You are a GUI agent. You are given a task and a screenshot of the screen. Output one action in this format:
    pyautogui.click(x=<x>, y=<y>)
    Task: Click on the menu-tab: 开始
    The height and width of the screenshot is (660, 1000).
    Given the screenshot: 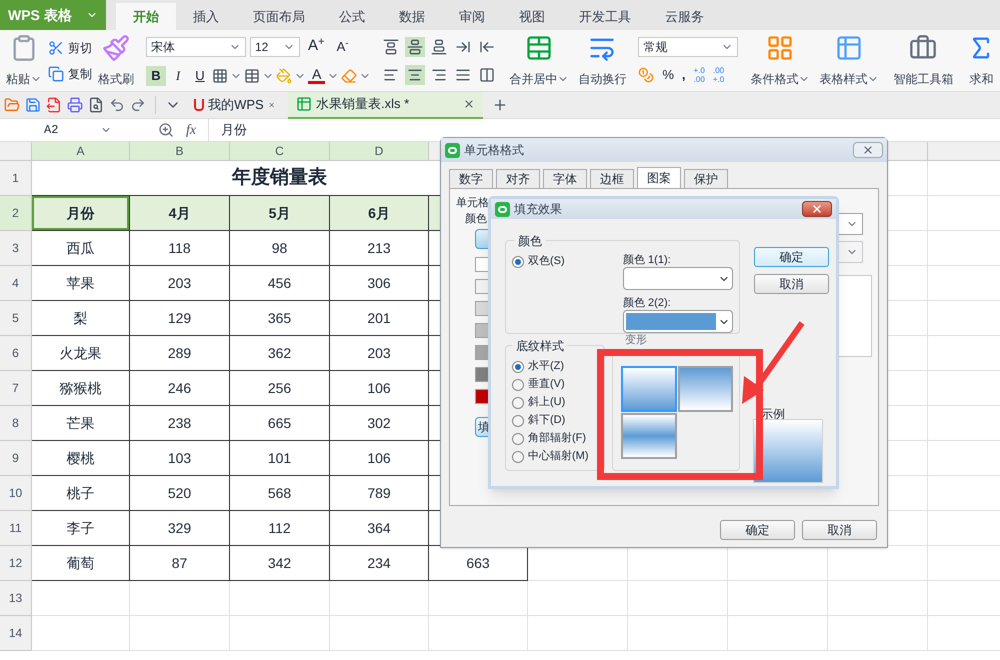 What is the action you would take?
    pyautogui.click(x=146, y=16)
    